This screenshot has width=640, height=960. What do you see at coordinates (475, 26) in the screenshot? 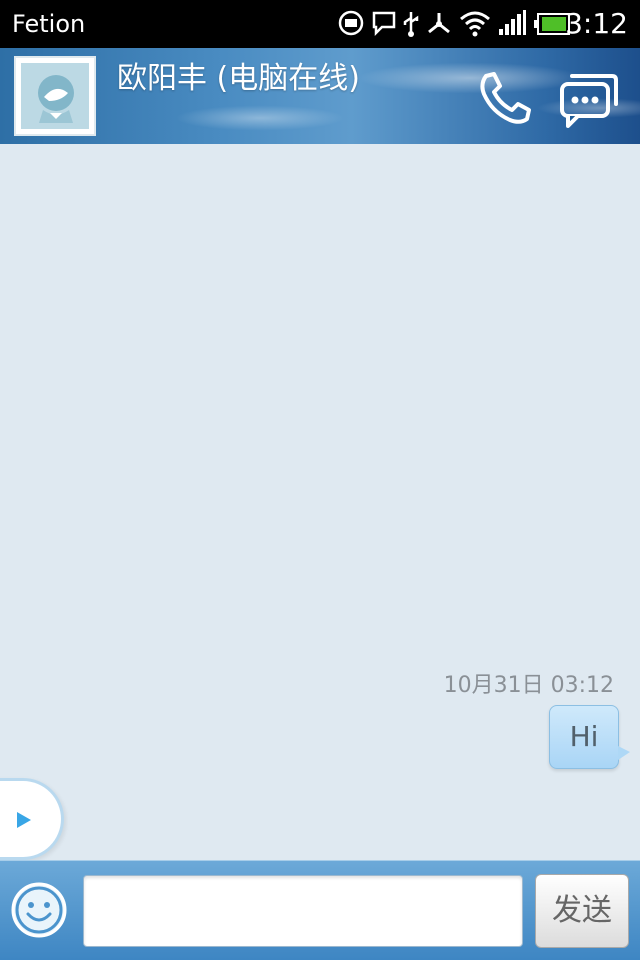
I see `wifi-icon` at bounding box center [475, 26].